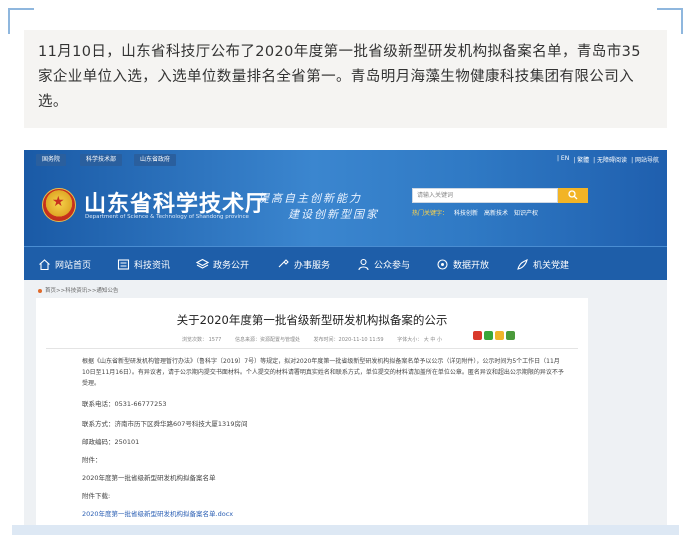 Image resolution: width=691 pixels, height=535 pixels. What do you see at coordinates (563, 159) in the screenshot?
I see `top-link-en: | EN` at bounding box center [563, 159].